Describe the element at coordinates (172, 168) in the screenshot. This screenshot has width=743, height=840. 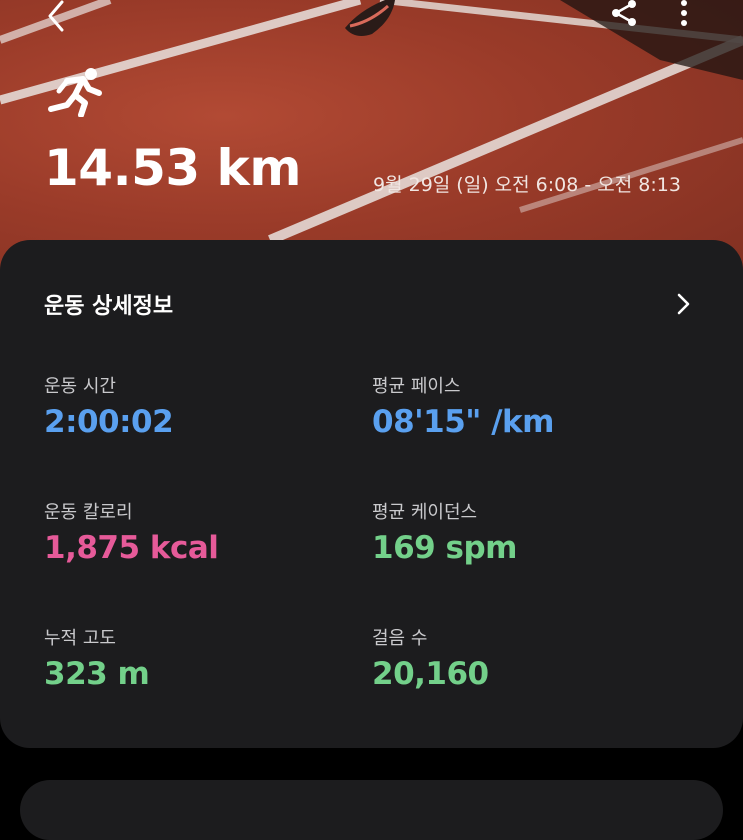
I see `distance-value: 14.53 km` at that location.